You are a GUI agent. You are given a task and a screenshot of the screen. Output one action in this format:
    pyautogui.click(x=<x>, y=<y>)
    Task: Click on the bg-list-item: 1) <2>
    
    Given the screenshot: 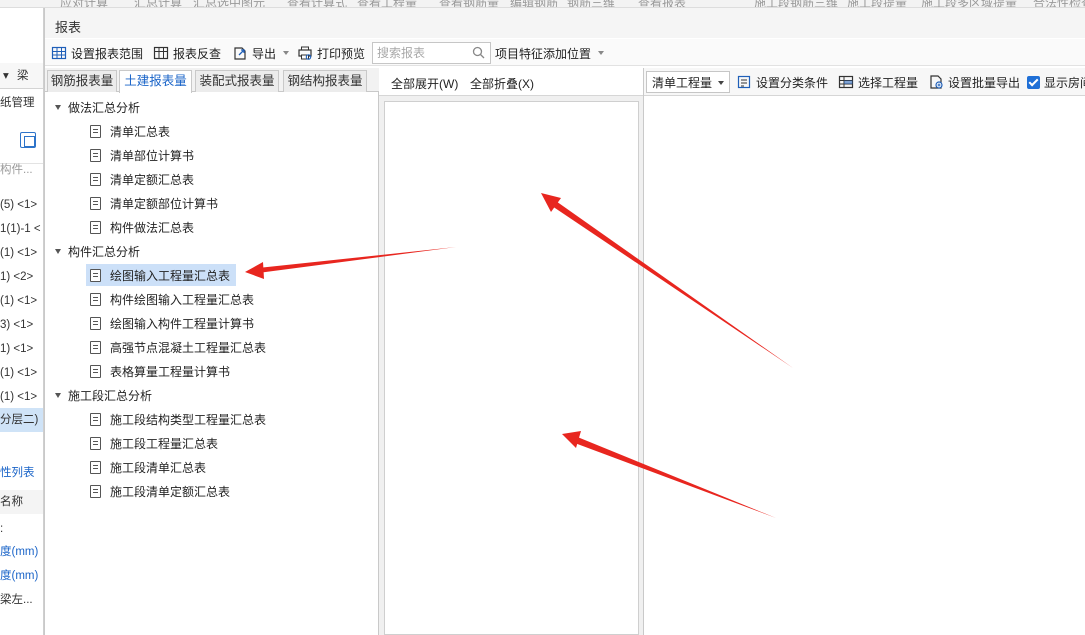 What is the action you would take?
    pyautogui.click(x=21, y=277)
    